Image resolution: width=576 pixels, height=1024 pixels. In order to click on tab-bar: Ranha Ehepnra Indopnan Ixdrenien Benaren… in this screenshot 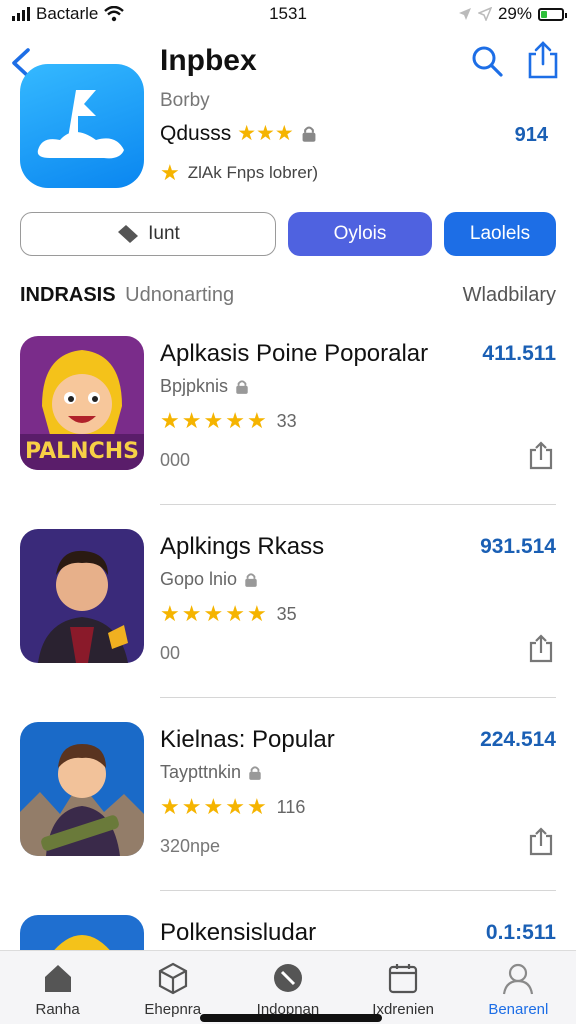, I will do `click(288, 987)`.